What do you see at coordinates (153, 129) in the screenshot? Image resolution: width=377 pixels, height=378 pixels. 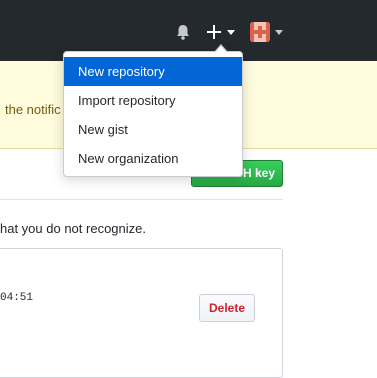 I see `menu-item-new-gist: New gist` at bounding box center [153, 129].